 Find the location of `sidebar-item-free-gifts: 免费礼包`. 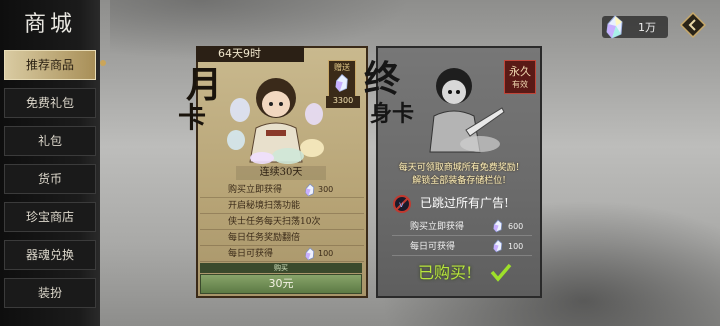

sidebar-item-free-gifts: 免费礼包 is located at coordinates (50, 103).